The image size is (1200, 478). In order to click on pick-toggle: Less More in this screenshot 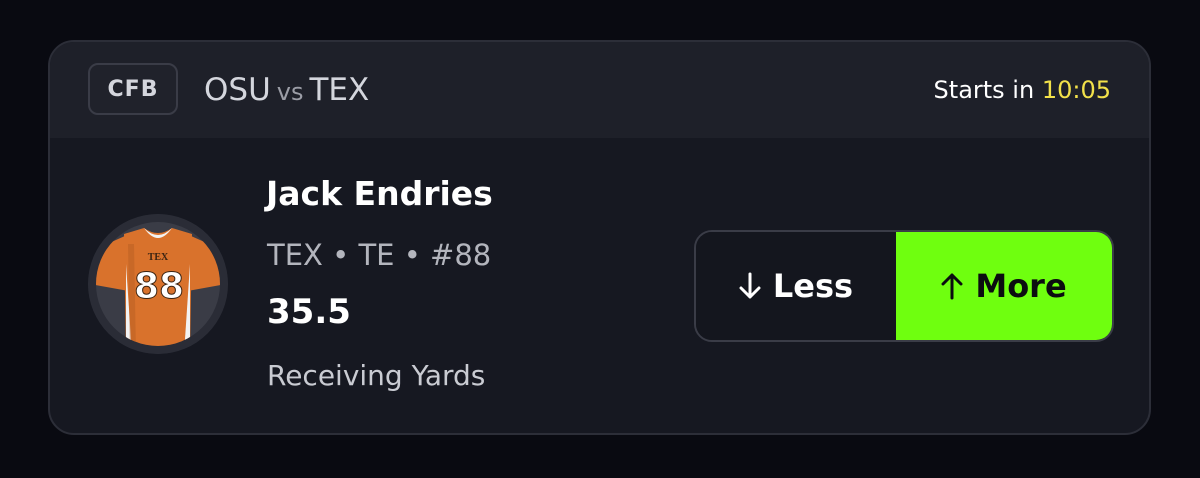, I will do `click(904, 286)`.